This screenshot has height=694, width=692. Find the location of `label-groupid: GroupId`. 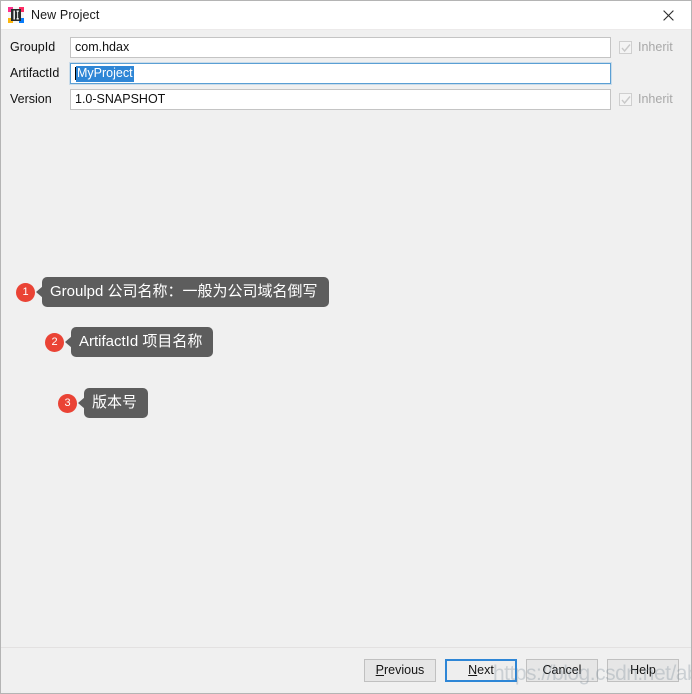

label-groupid: GroupId is located at coordinates (33, 47).